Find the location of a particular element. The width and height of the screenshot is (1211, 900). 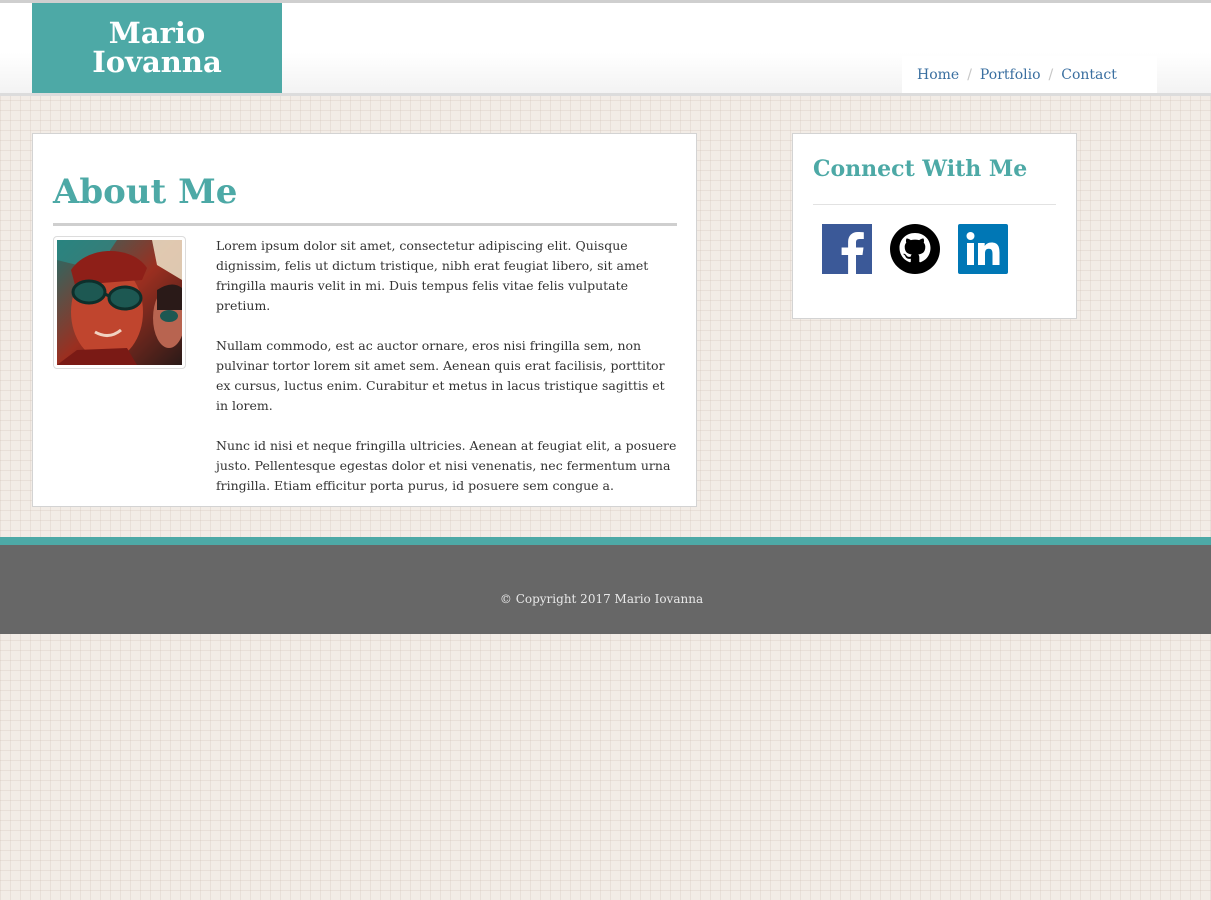

site-logo: Mario Iovanna is located at coordinates (157, 48).